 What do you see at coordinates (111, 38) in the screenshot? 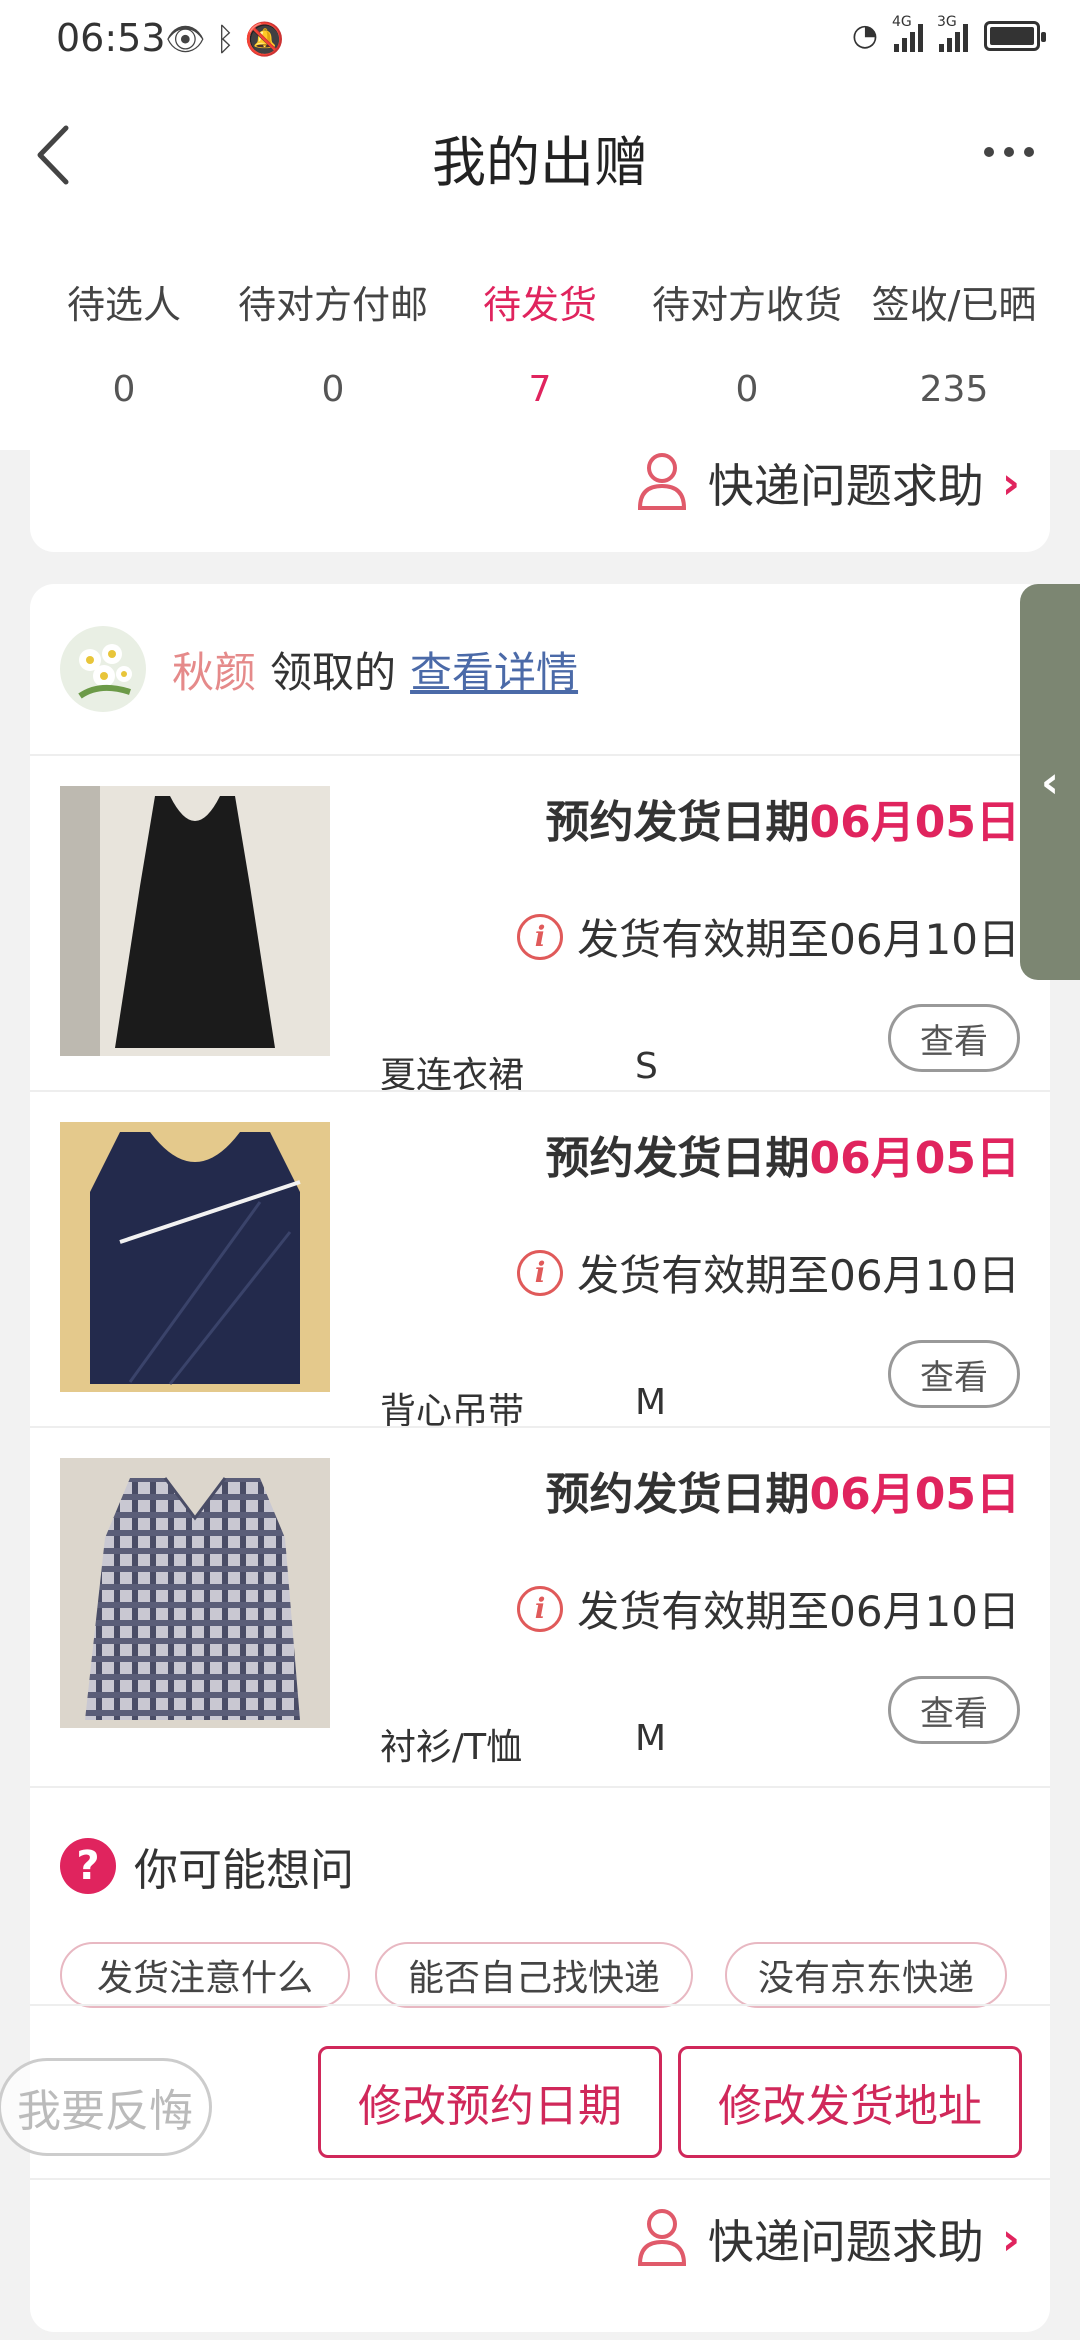
I see `status-time: 06:53` at bounding box center [111, 38].